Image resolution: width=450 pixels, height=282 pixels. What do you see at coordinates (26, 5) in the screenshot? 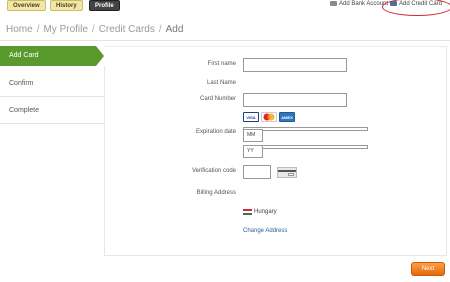
I see `tab-overview: Overview` at bounding box center [26, 5].